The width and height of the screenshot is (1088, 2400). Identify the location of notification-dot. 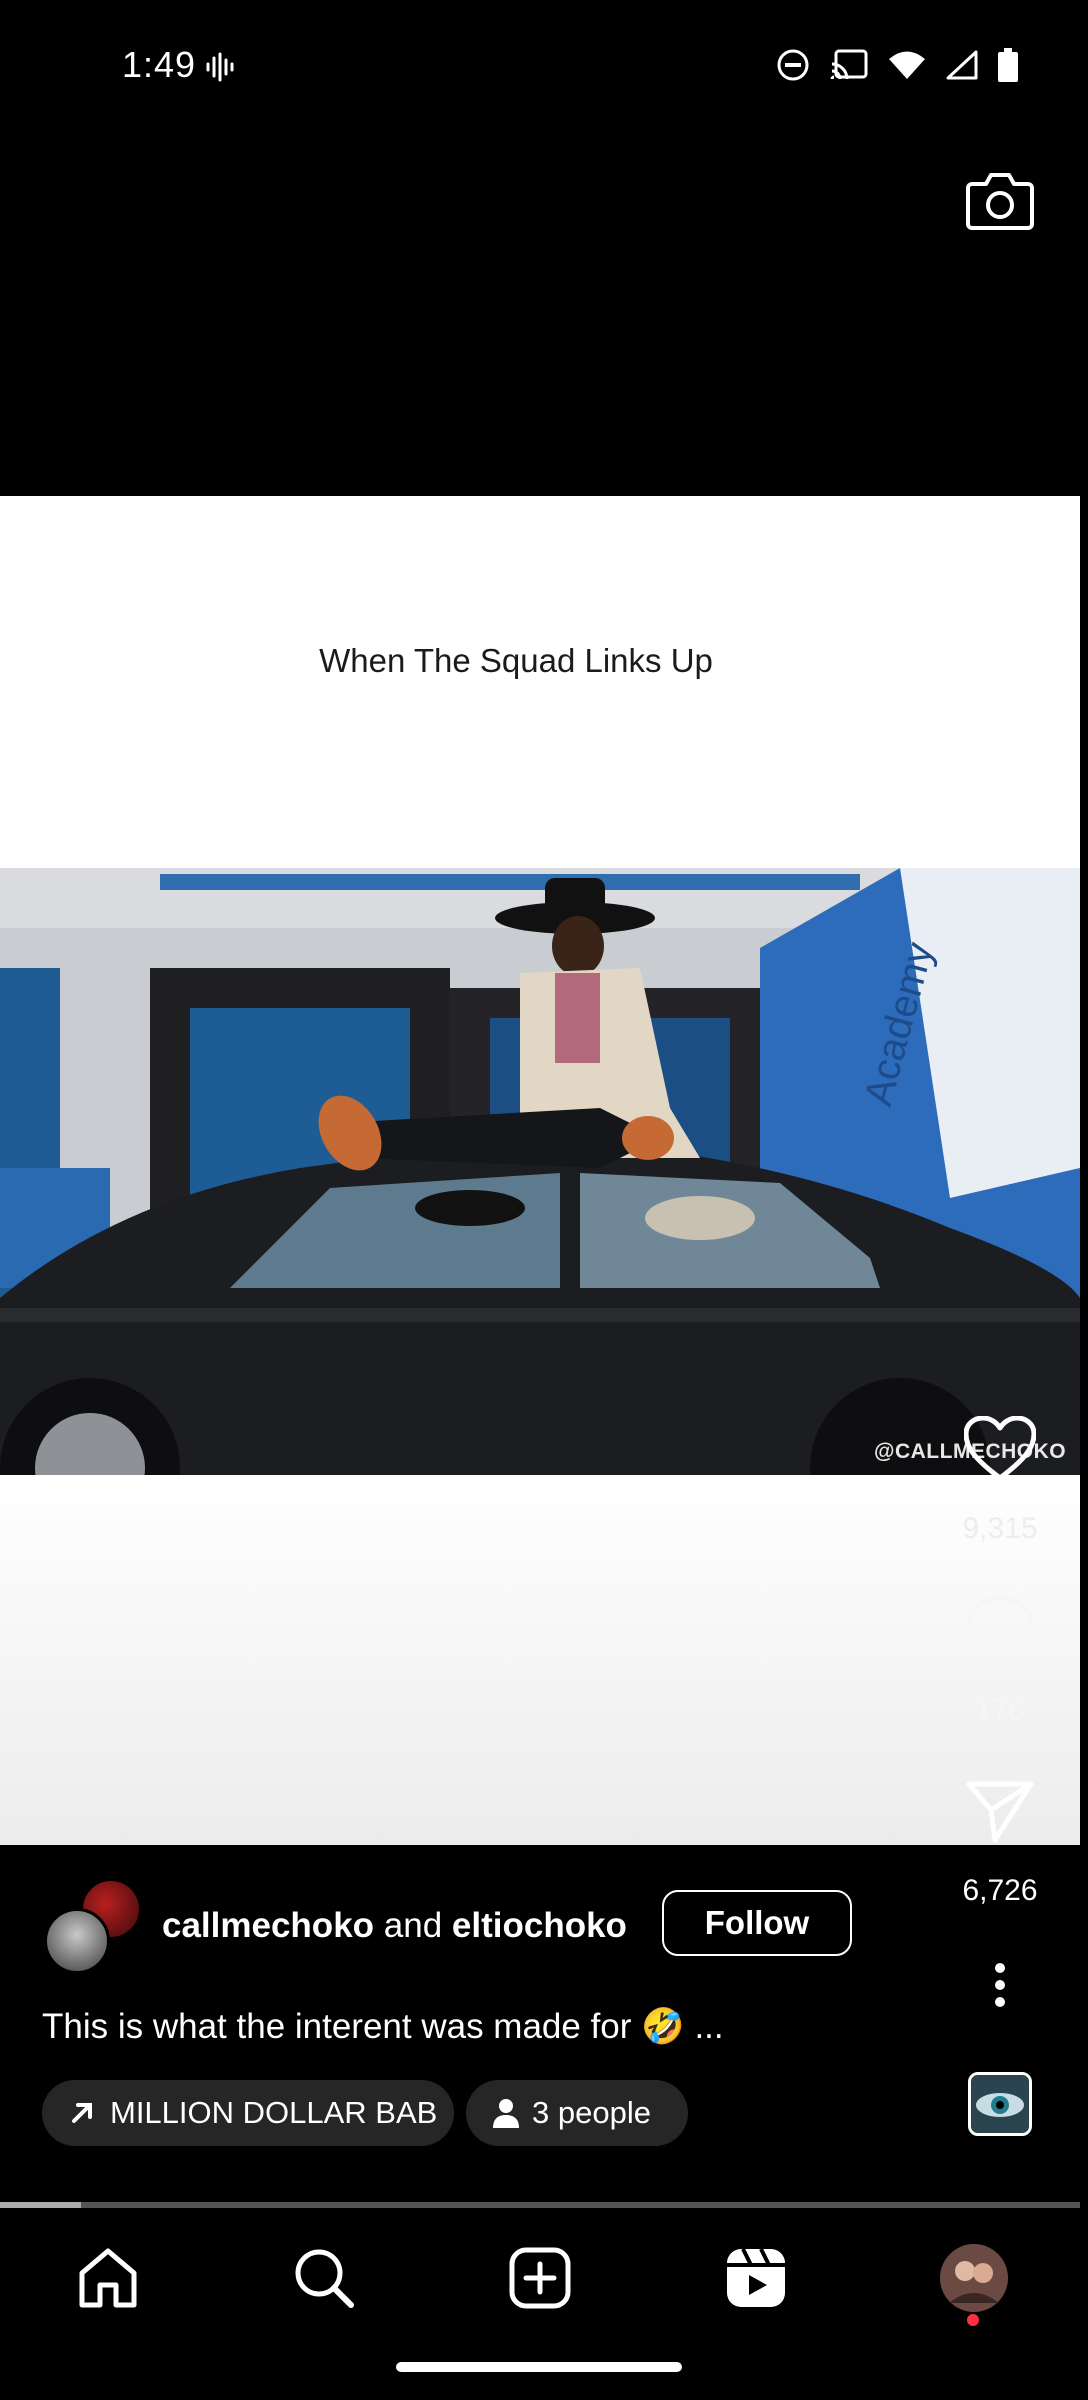
(973, 2320).